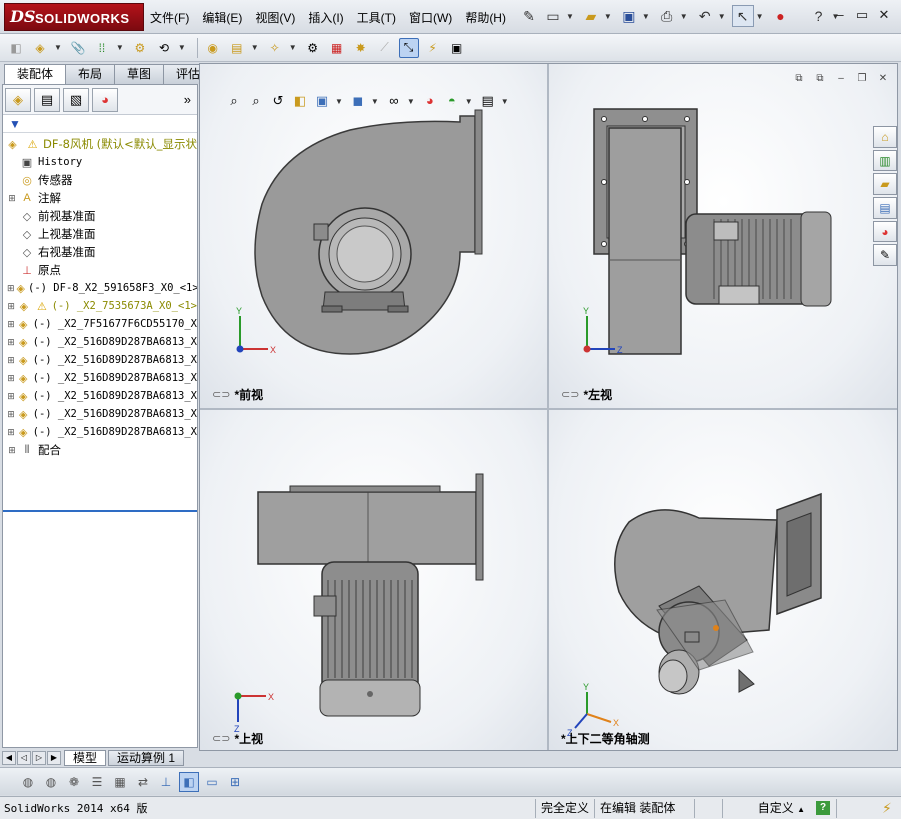 The image size is (901, 819). What do you see at coordinates (58, 47) in the screenshot?
I see `insert-dropdown-icon: ▼` at bounding box center [58, 47].